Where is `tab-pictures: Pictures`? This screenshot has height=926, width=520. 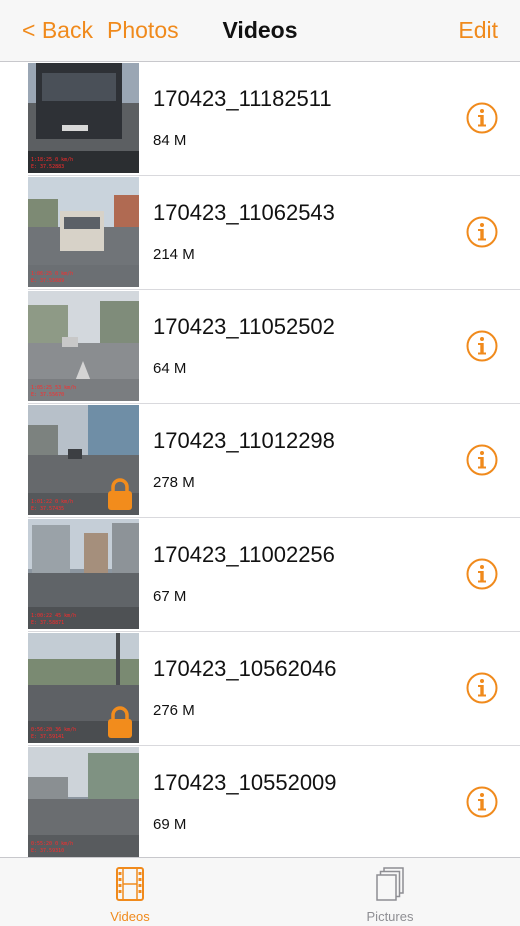 tab-pictures: Pictures is located at coordinates (390, 892).